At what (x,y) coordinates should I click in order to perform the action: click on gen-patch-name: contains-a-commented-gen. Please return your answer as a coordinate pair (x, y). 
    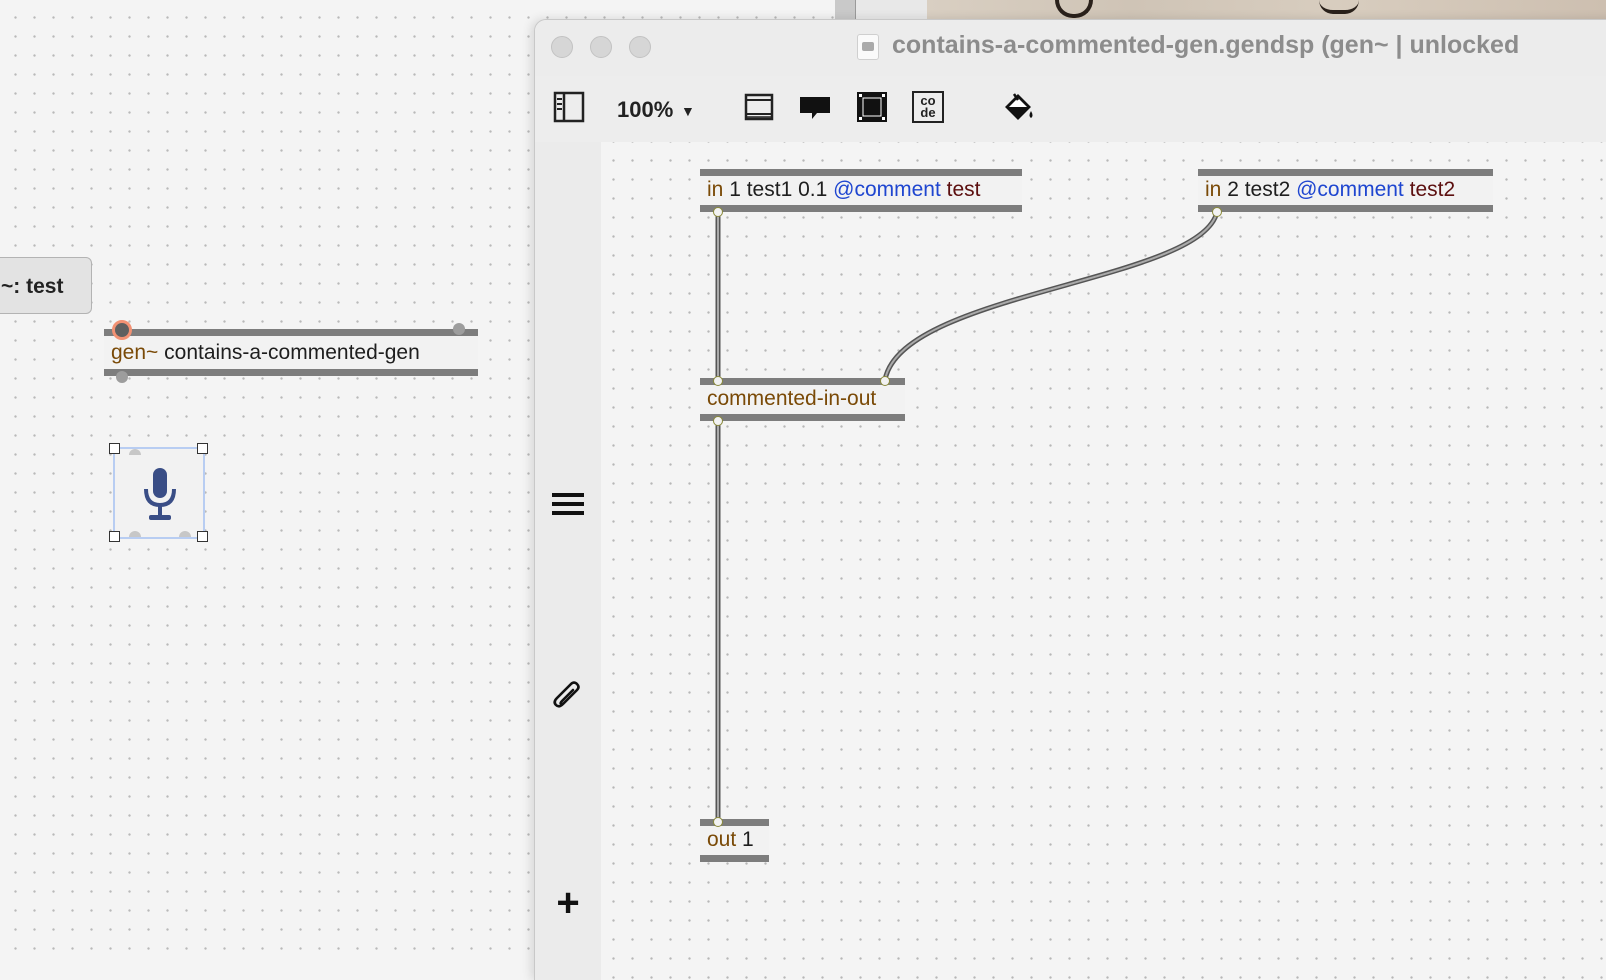
    Looking at the image, I should click on (292, 352).